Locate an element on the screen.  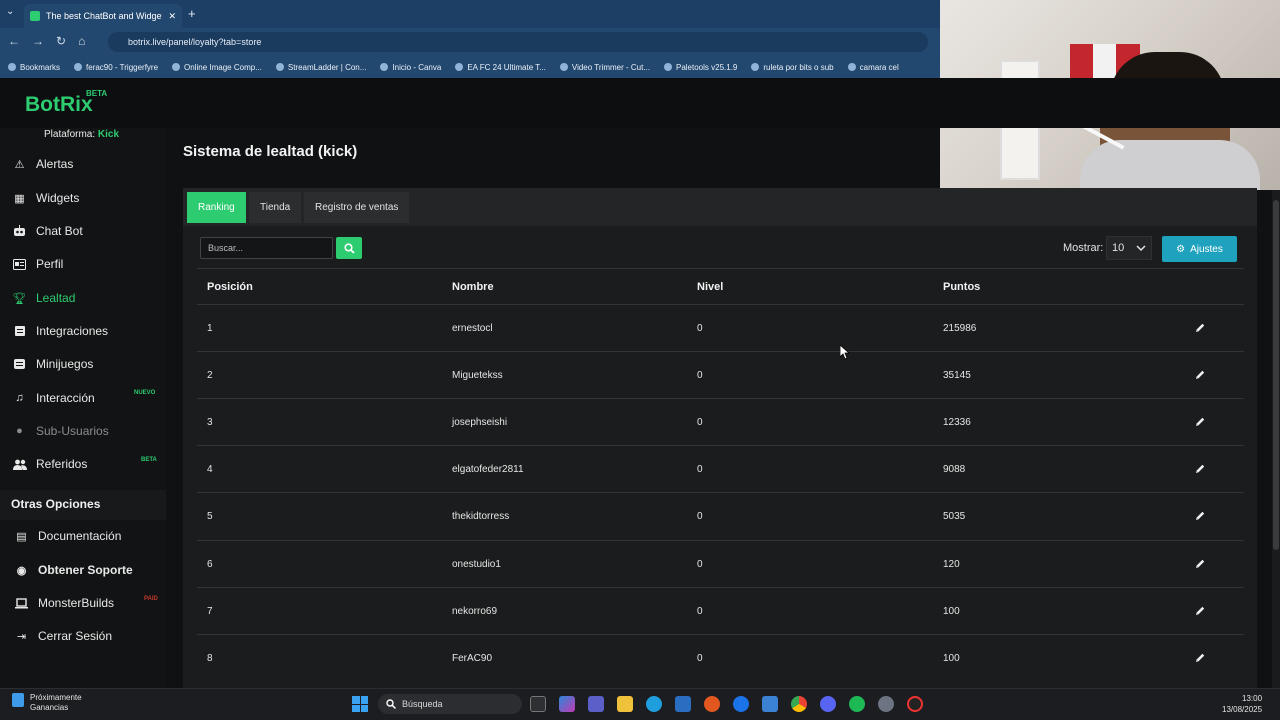
scrollbar-thumb is located at coordinates (1276, 375).